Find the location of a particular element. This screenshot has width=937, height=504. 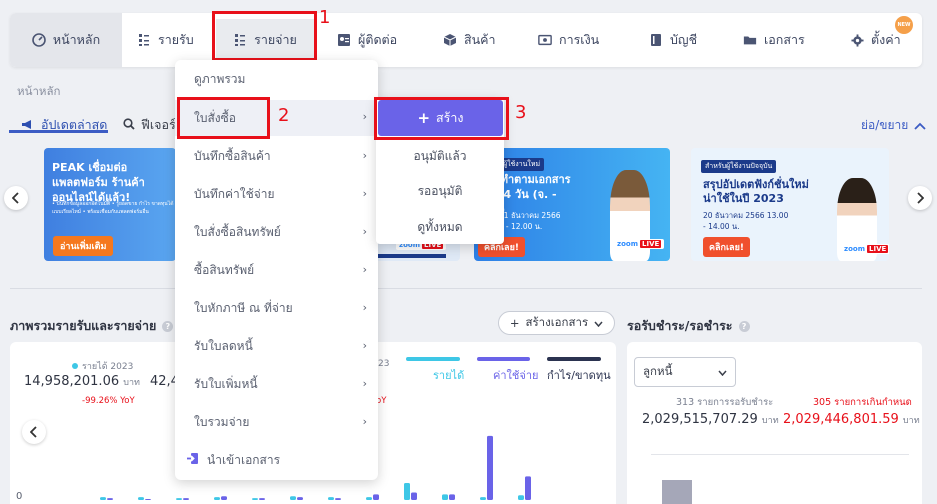

menu-item-withholding-tax: ใบหักภาษี ณ ที่จ่าย › is located at coordinates (276, 308).